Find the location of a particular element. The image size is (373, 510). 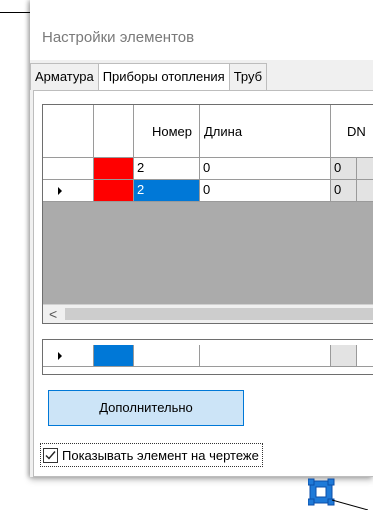

row-header-new is located at coordinates (68, 355).